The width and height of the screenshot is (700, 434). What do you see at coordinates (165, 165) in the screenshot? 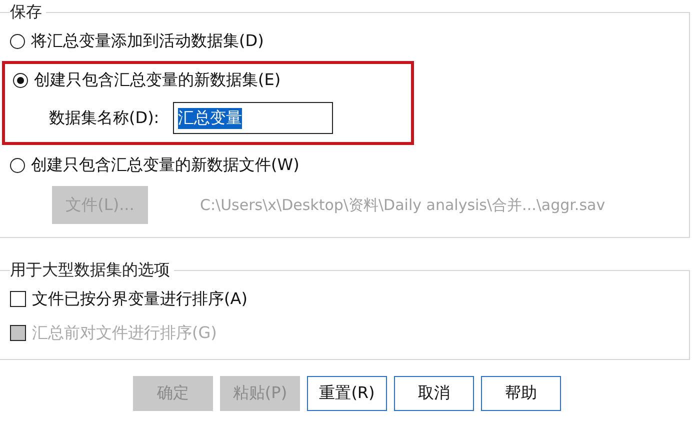
I see `radio-label: 创建只包含汇总变量的新数据文件(W)` at bounding box center [165, 165].